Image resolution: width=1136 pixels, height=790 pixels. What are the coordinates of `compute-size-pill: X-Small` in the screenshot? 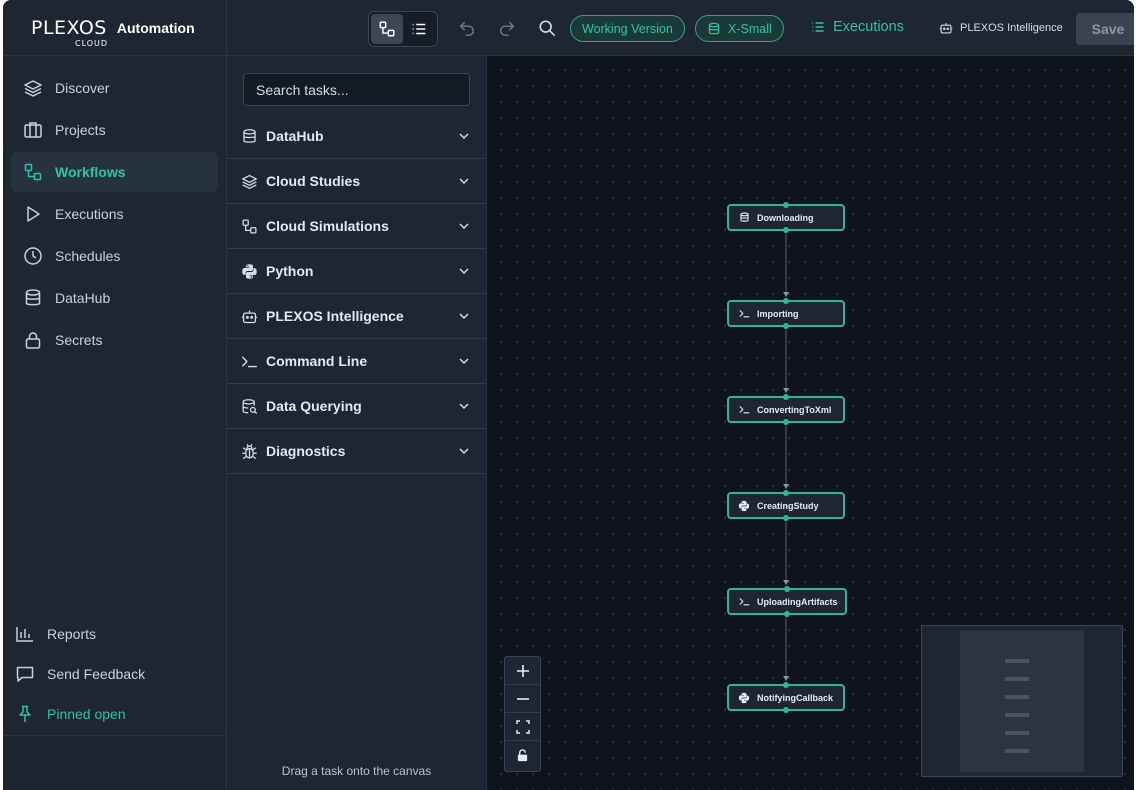 It's located at (739, 28).